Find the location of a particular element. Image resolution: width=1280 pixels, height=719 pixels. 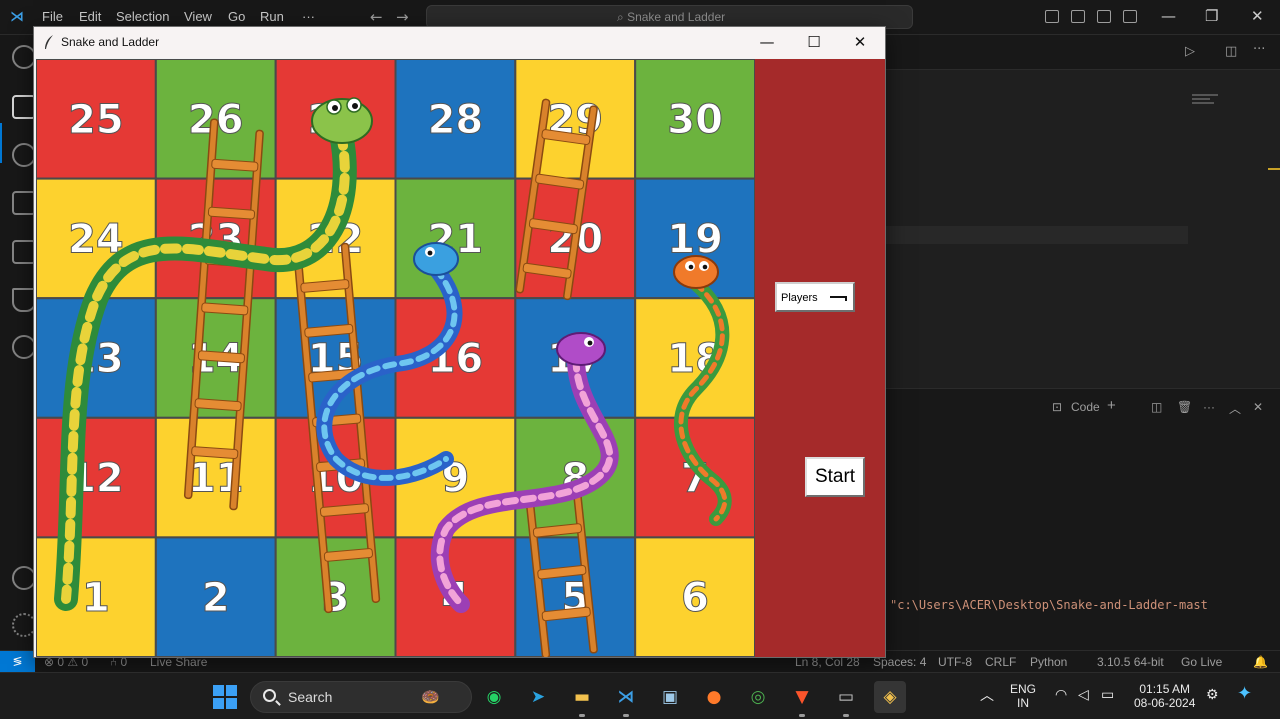

forward-arrow-icon: → is located at coordinates (402, 17).